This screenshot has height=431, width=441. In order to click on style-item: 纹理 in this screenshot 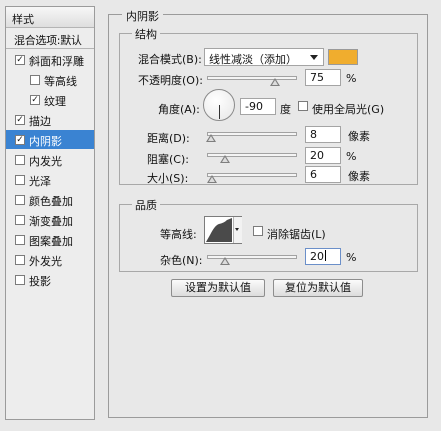, I will do `click(50, 99)`.